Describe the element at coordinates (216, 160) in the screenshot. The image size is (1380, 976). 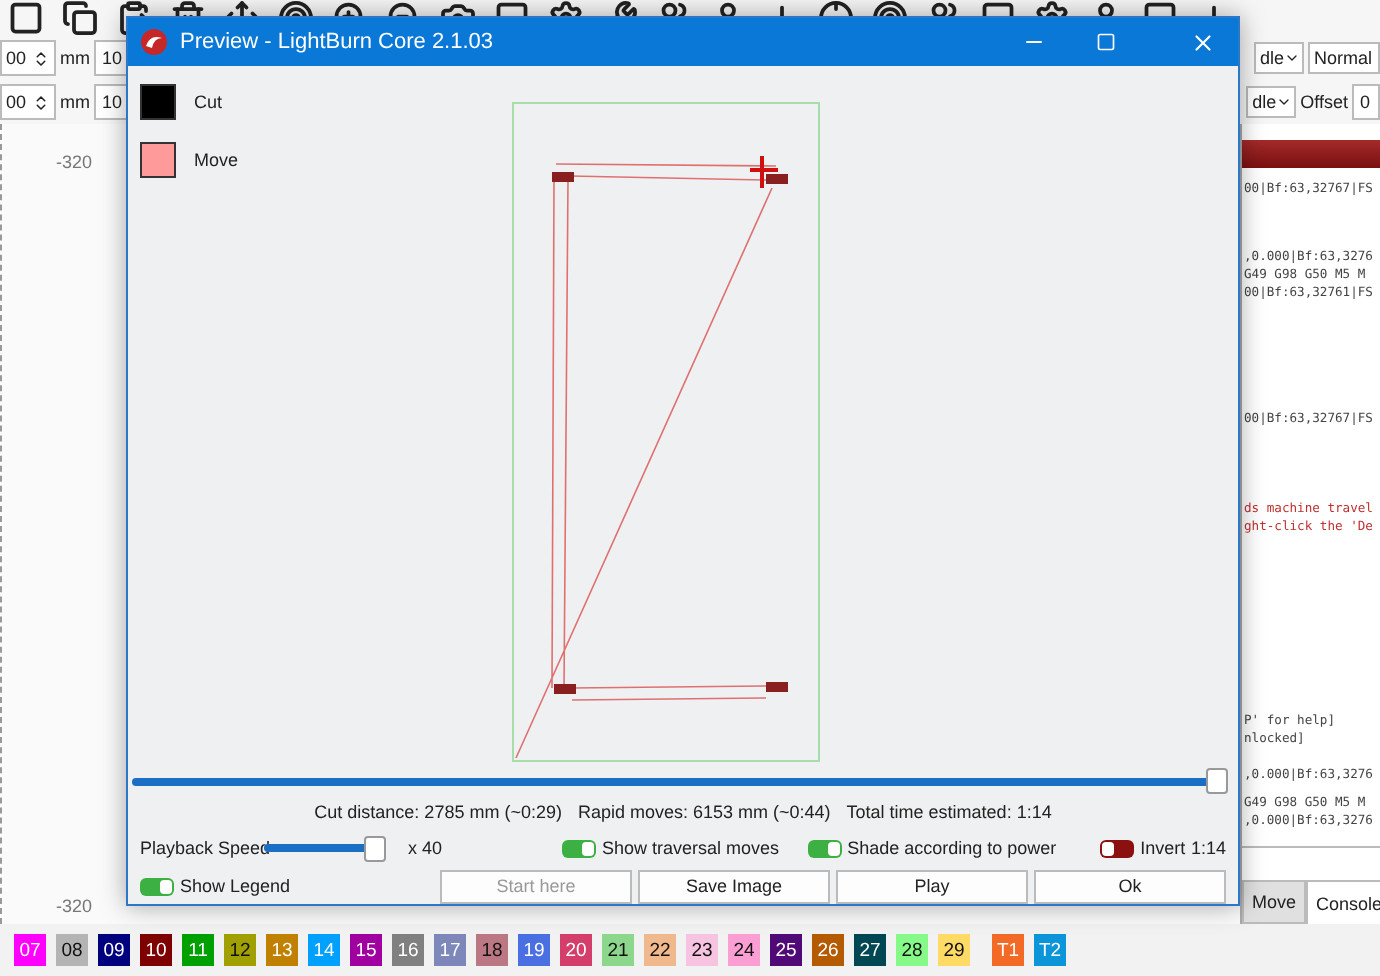
I see `legend-label: Move` at that location.